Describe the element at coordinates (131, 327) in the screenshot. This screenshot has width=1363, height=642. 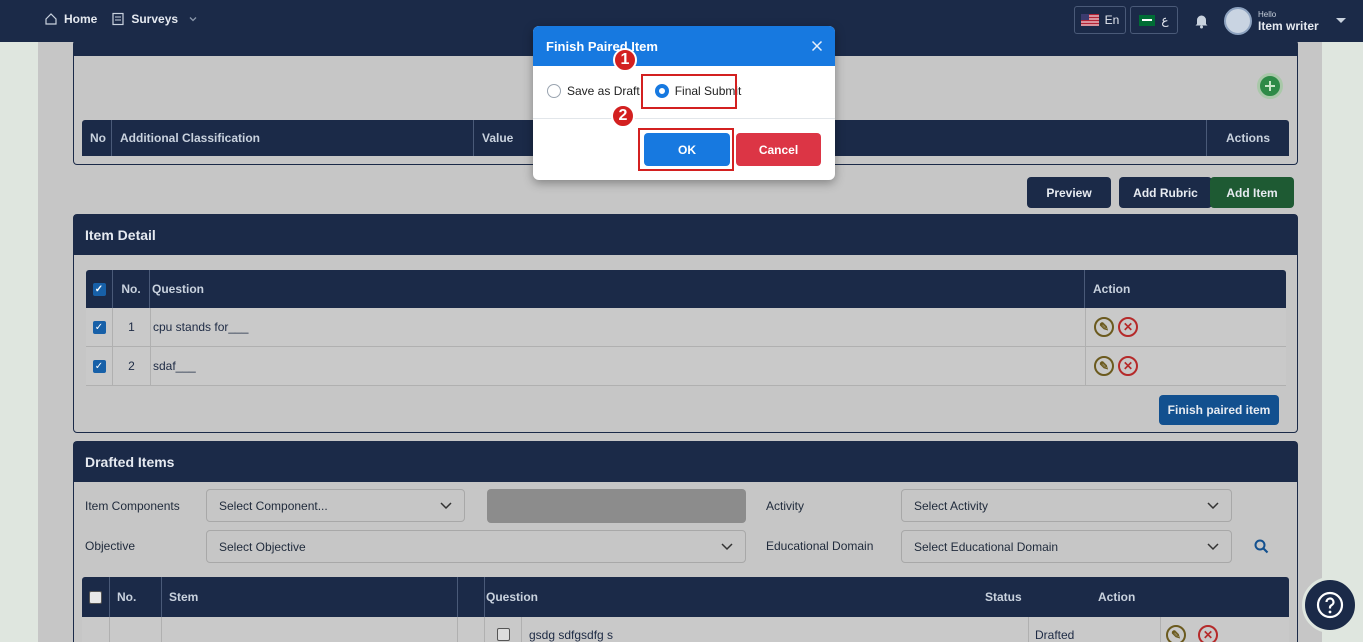
I see `row-no: 1` at that location.